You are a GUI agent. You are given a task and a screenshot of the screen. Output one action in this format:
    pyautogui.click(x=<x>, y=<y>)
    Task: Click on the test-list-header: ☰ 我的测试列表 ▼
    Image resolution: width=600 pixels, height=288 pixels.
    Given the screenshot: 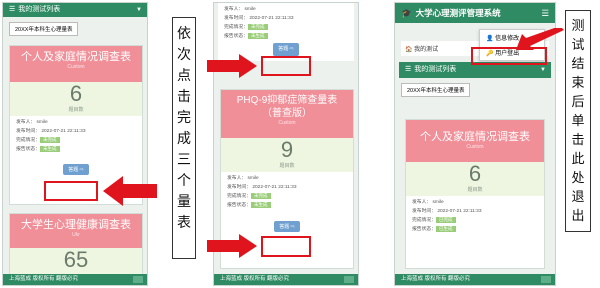 What is the action you would take?
    pyautogui.click(x=75, y=10)
    